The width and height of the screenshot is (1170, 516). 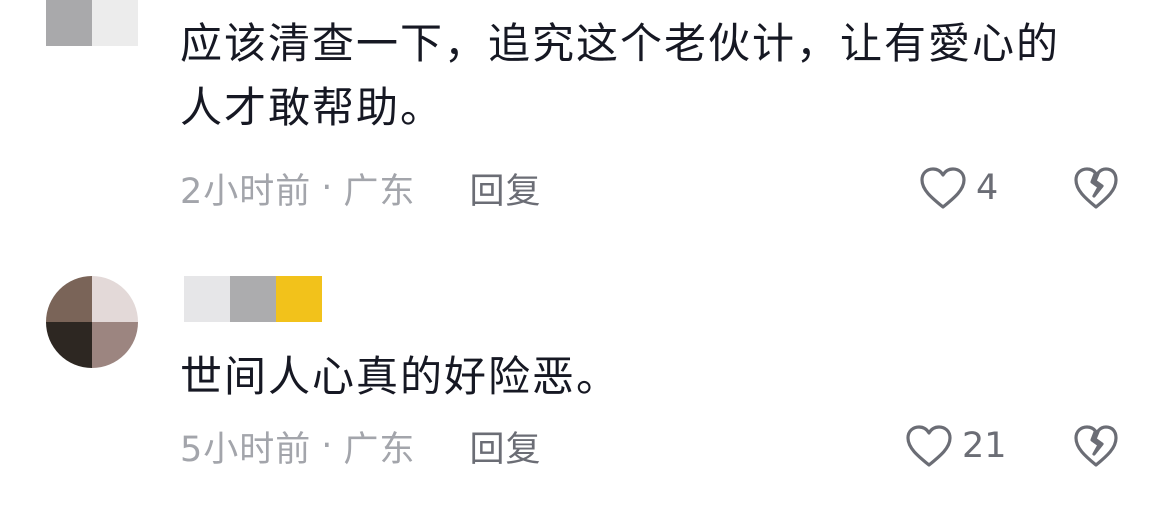 I want to click on username, so click(x=253, y=299).